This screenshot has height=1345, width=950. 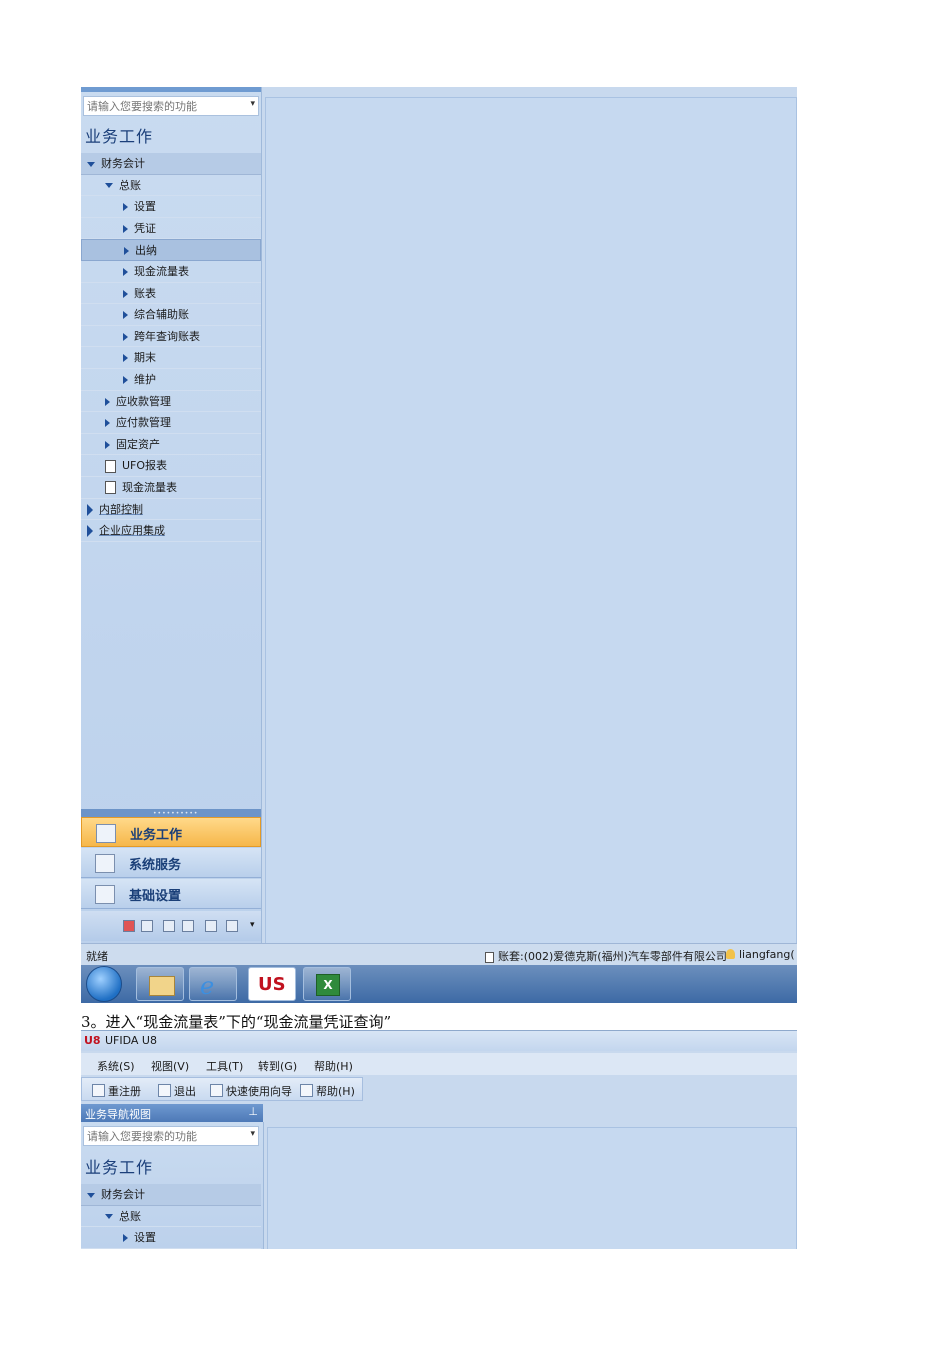 I want to click on module-button: 系统服务, so click(x=171, y=863).